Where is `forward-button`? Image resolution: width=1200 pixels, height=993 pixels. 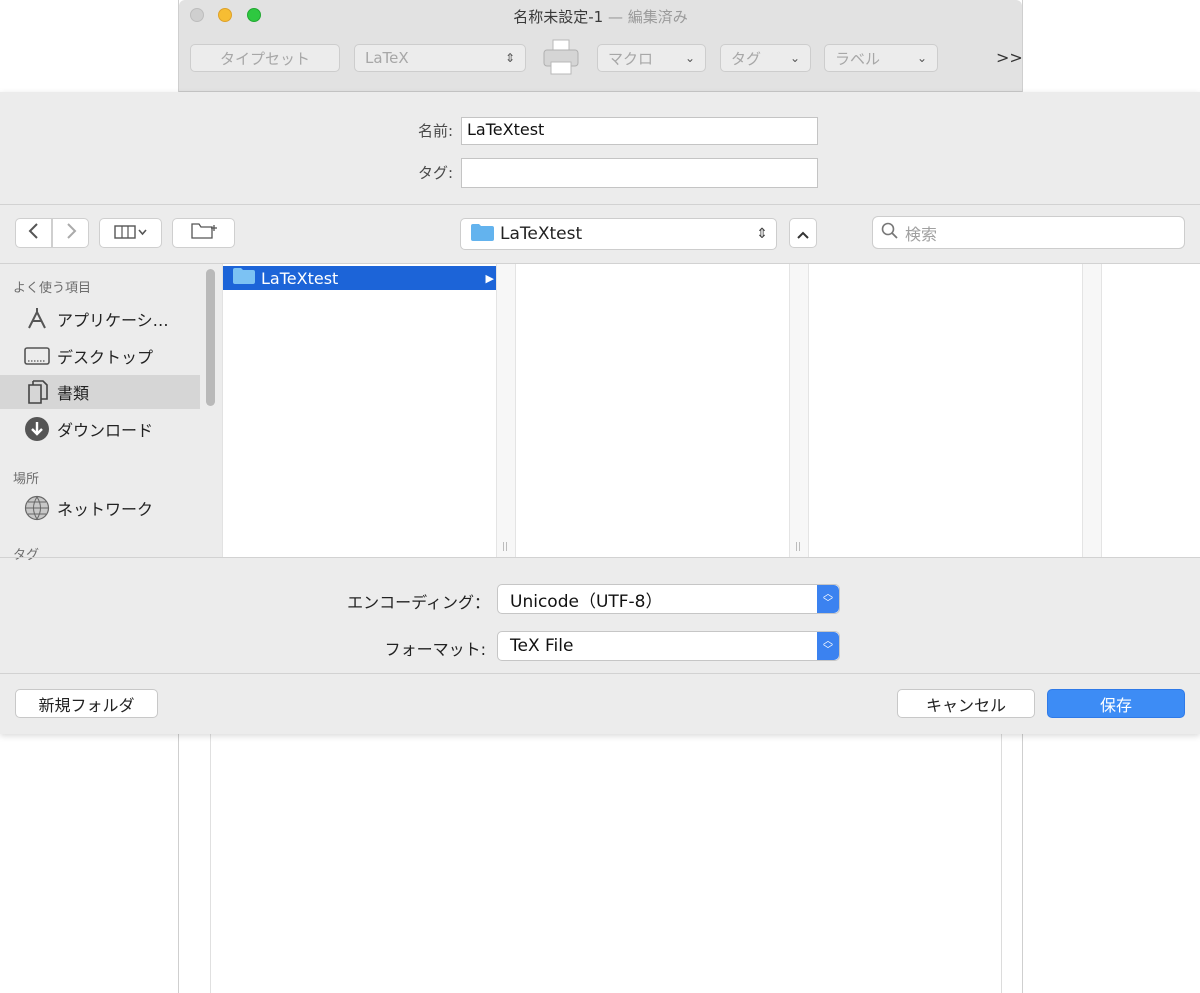
forward-button is located at coordinates (70, 233).